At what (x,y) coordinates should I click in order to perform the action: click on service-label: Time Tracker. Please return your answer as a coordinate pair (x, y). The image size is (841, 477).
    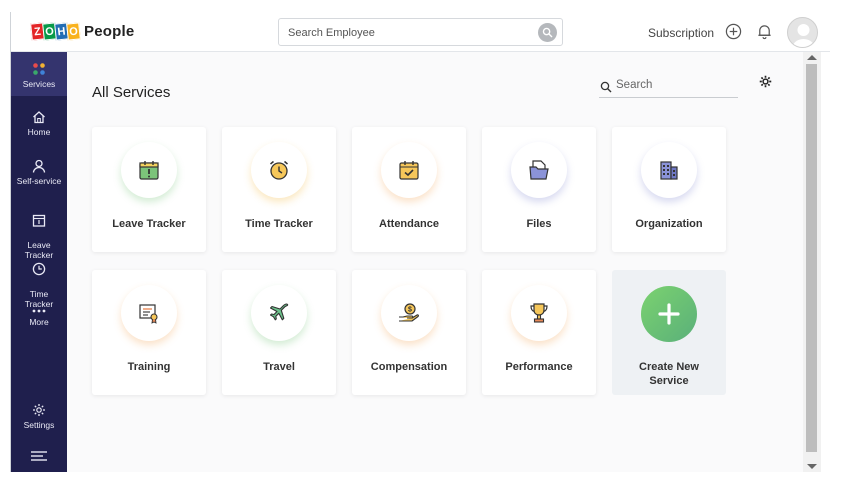
    Looking at the image, I should click on (279, 224).